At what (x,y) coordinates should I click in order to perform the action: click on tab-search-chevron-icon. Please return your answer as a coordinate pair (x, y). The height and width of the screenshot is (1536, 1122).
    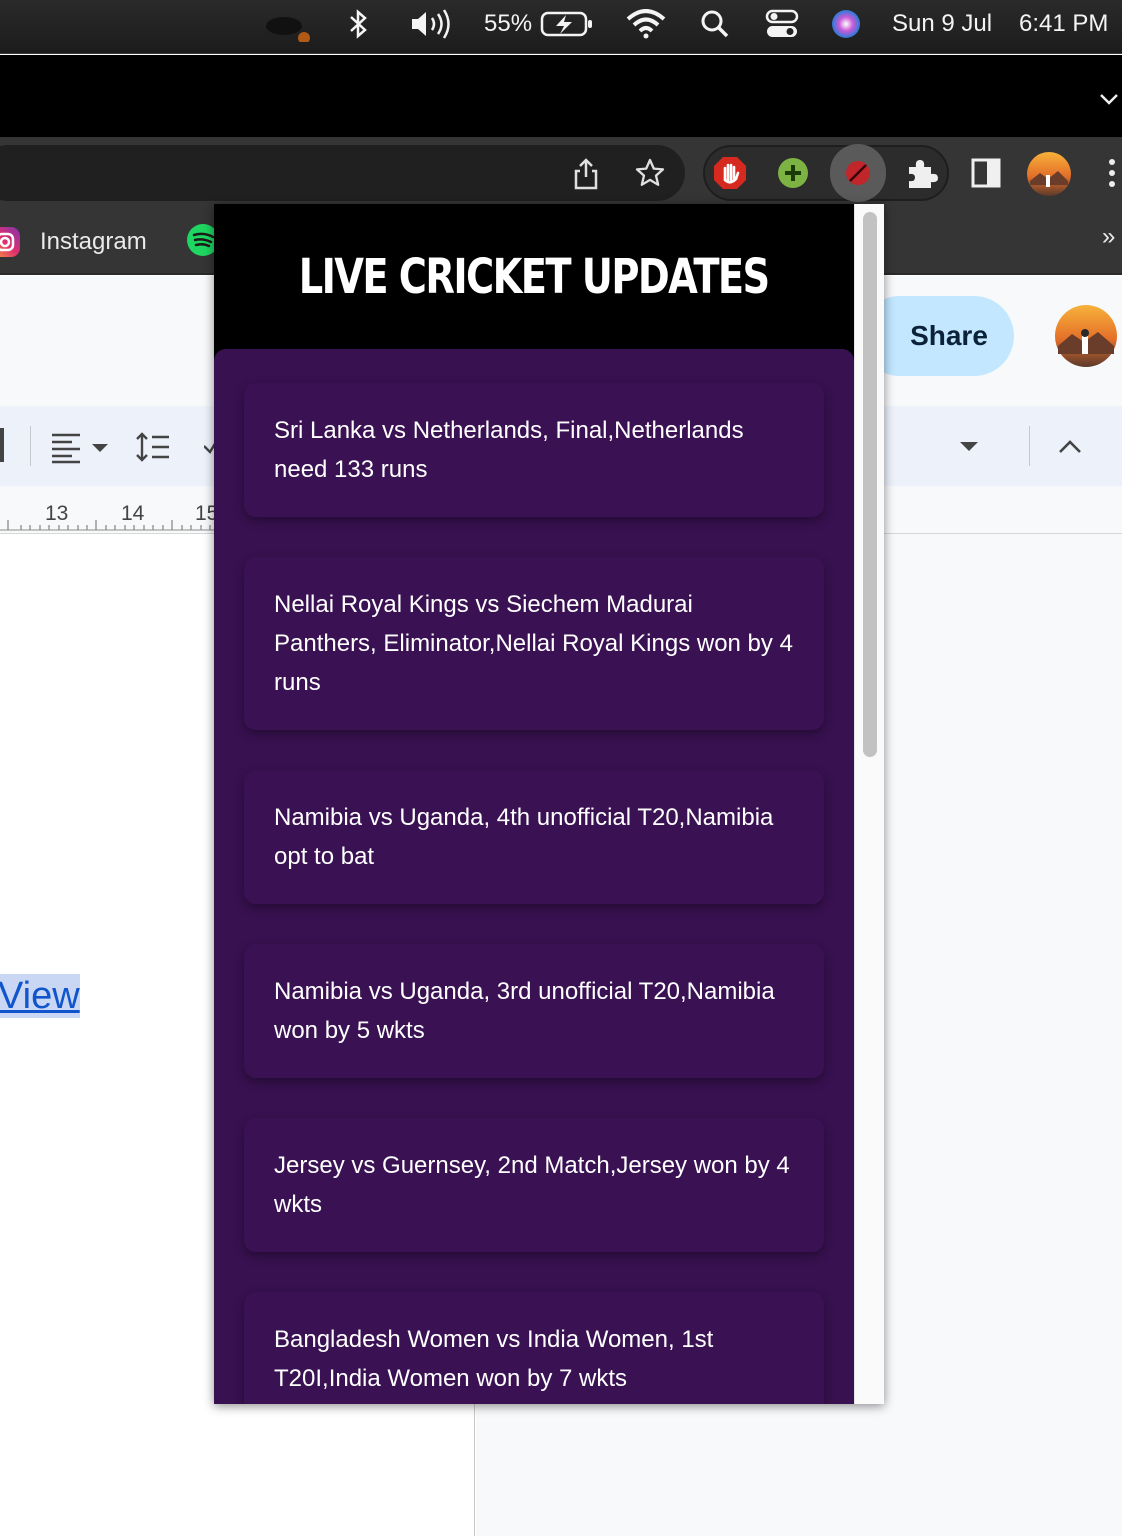
    Looking at the image, I should click on (1109, 101).